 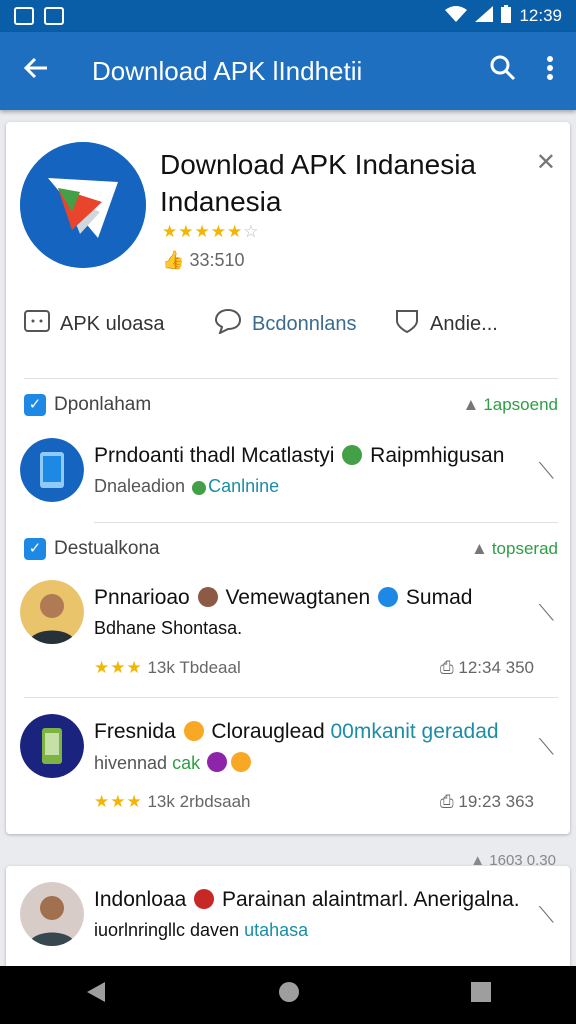 I want to click on shield-icon, so click(x=407, y=324).